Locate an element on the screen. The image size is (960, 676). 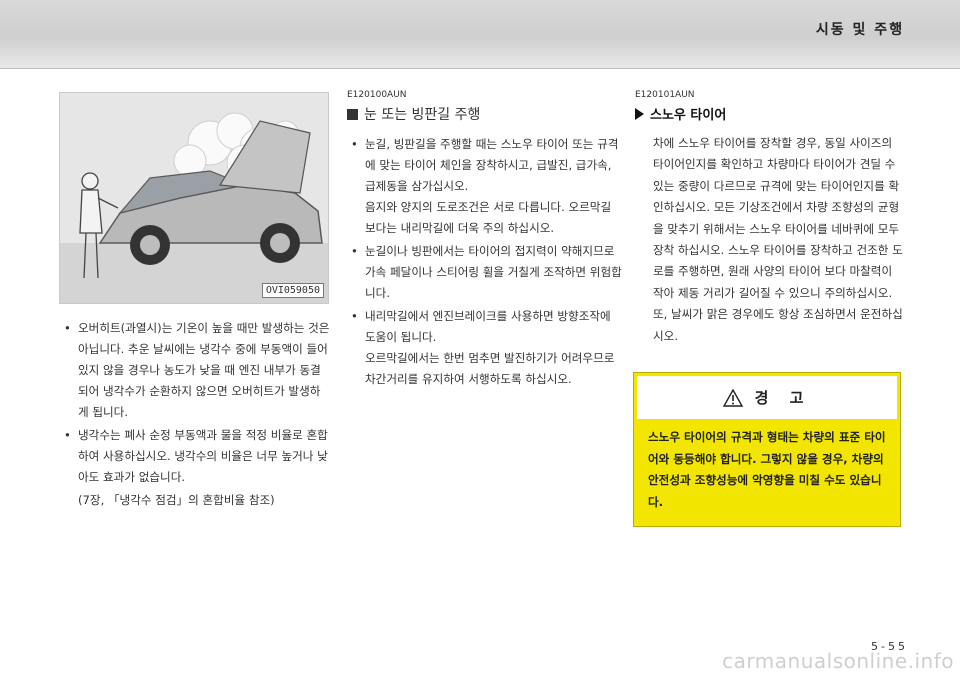
section-code: E120100AUN is located at coordinates (377, 95).